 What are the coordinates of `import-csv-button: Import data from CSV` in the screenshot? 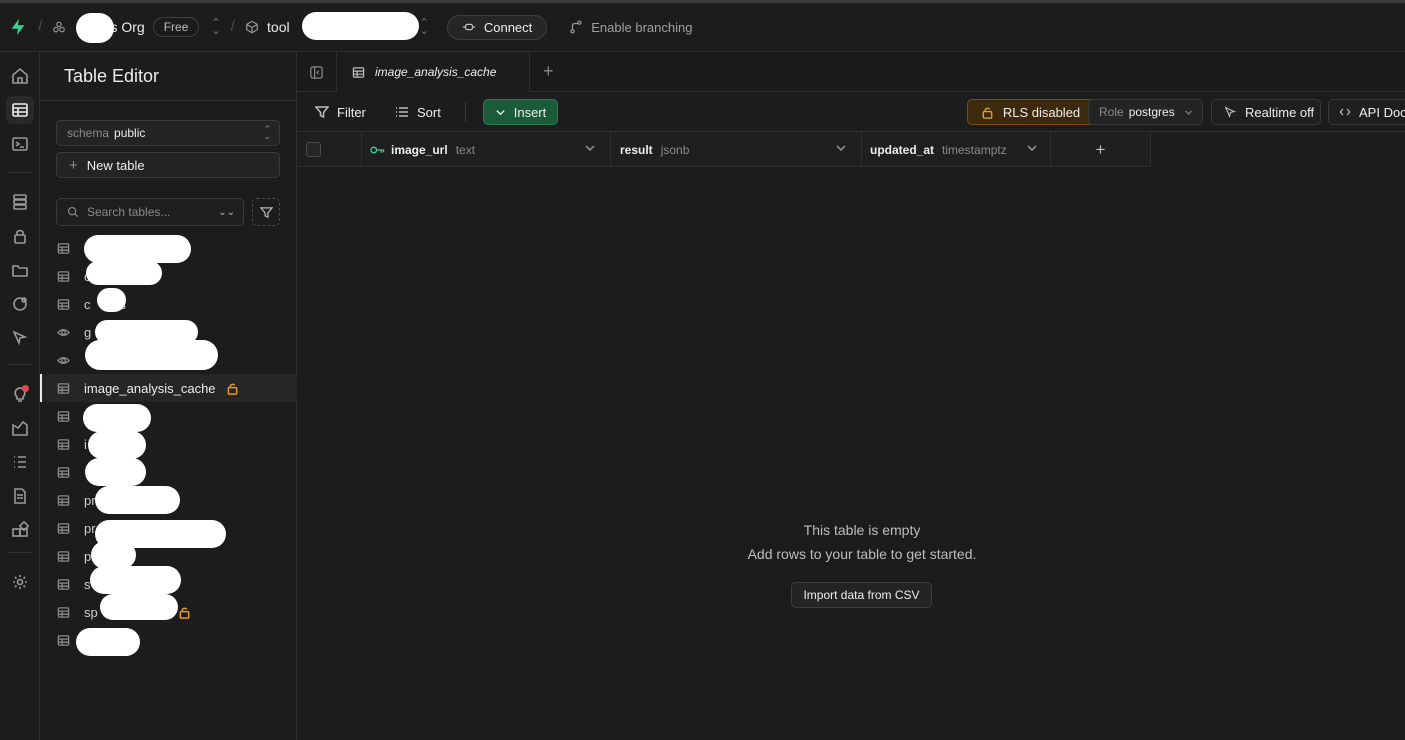 It's located at (861, 595).